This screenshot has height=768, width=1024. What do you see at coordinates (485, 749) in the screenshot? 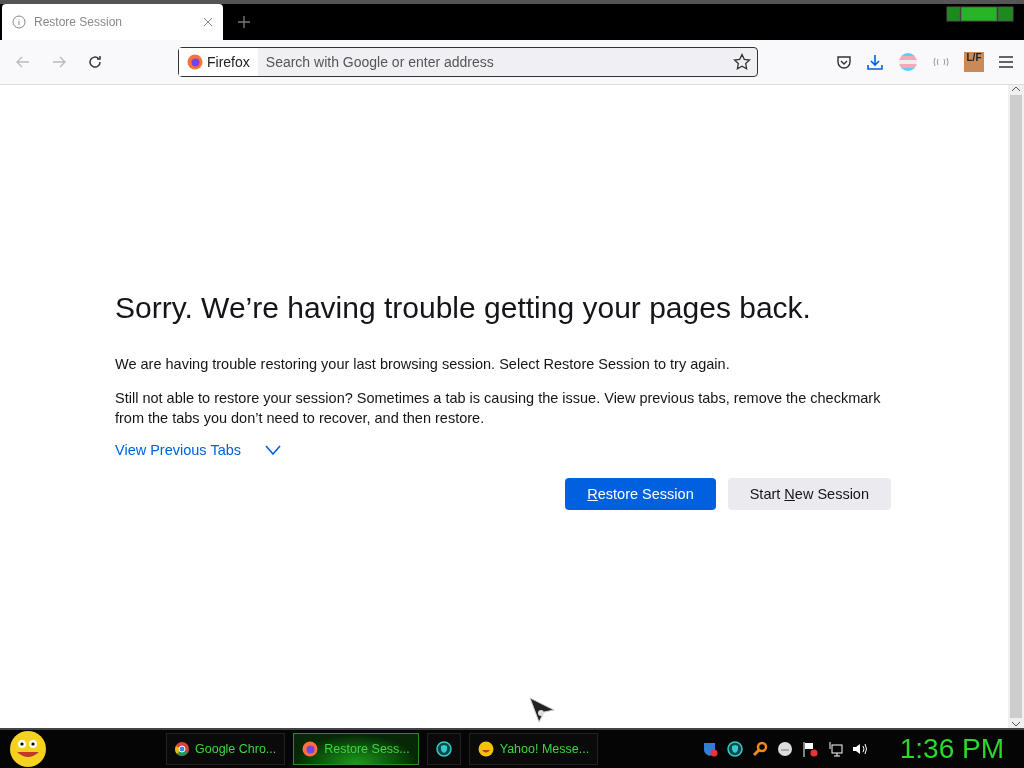
I see `smiley-icon` at bounding box center [485, 749].